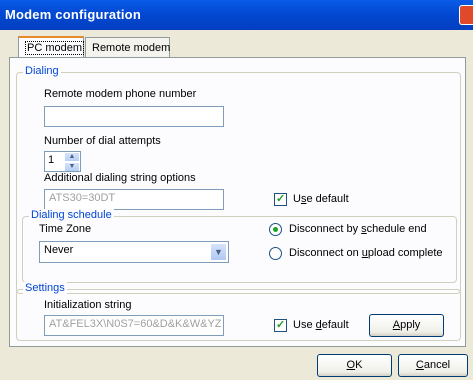  I want to click on time-zone-label: Time Zone, so click(65, 229).